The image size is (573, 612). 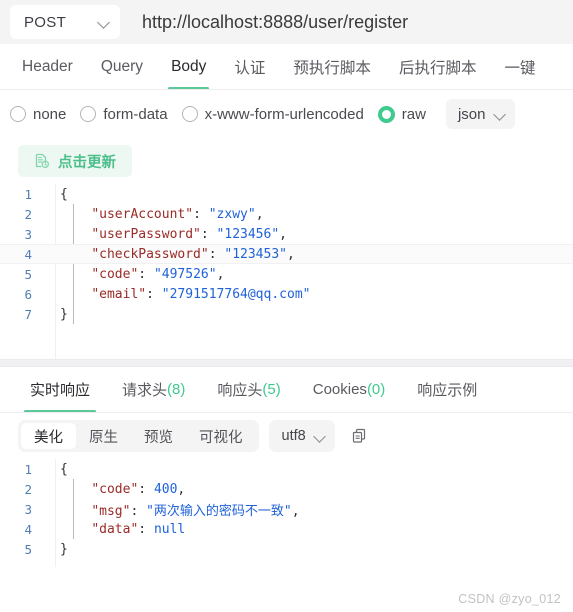 I want to click on response-view-1: 美化, so click(x=48, y=436).